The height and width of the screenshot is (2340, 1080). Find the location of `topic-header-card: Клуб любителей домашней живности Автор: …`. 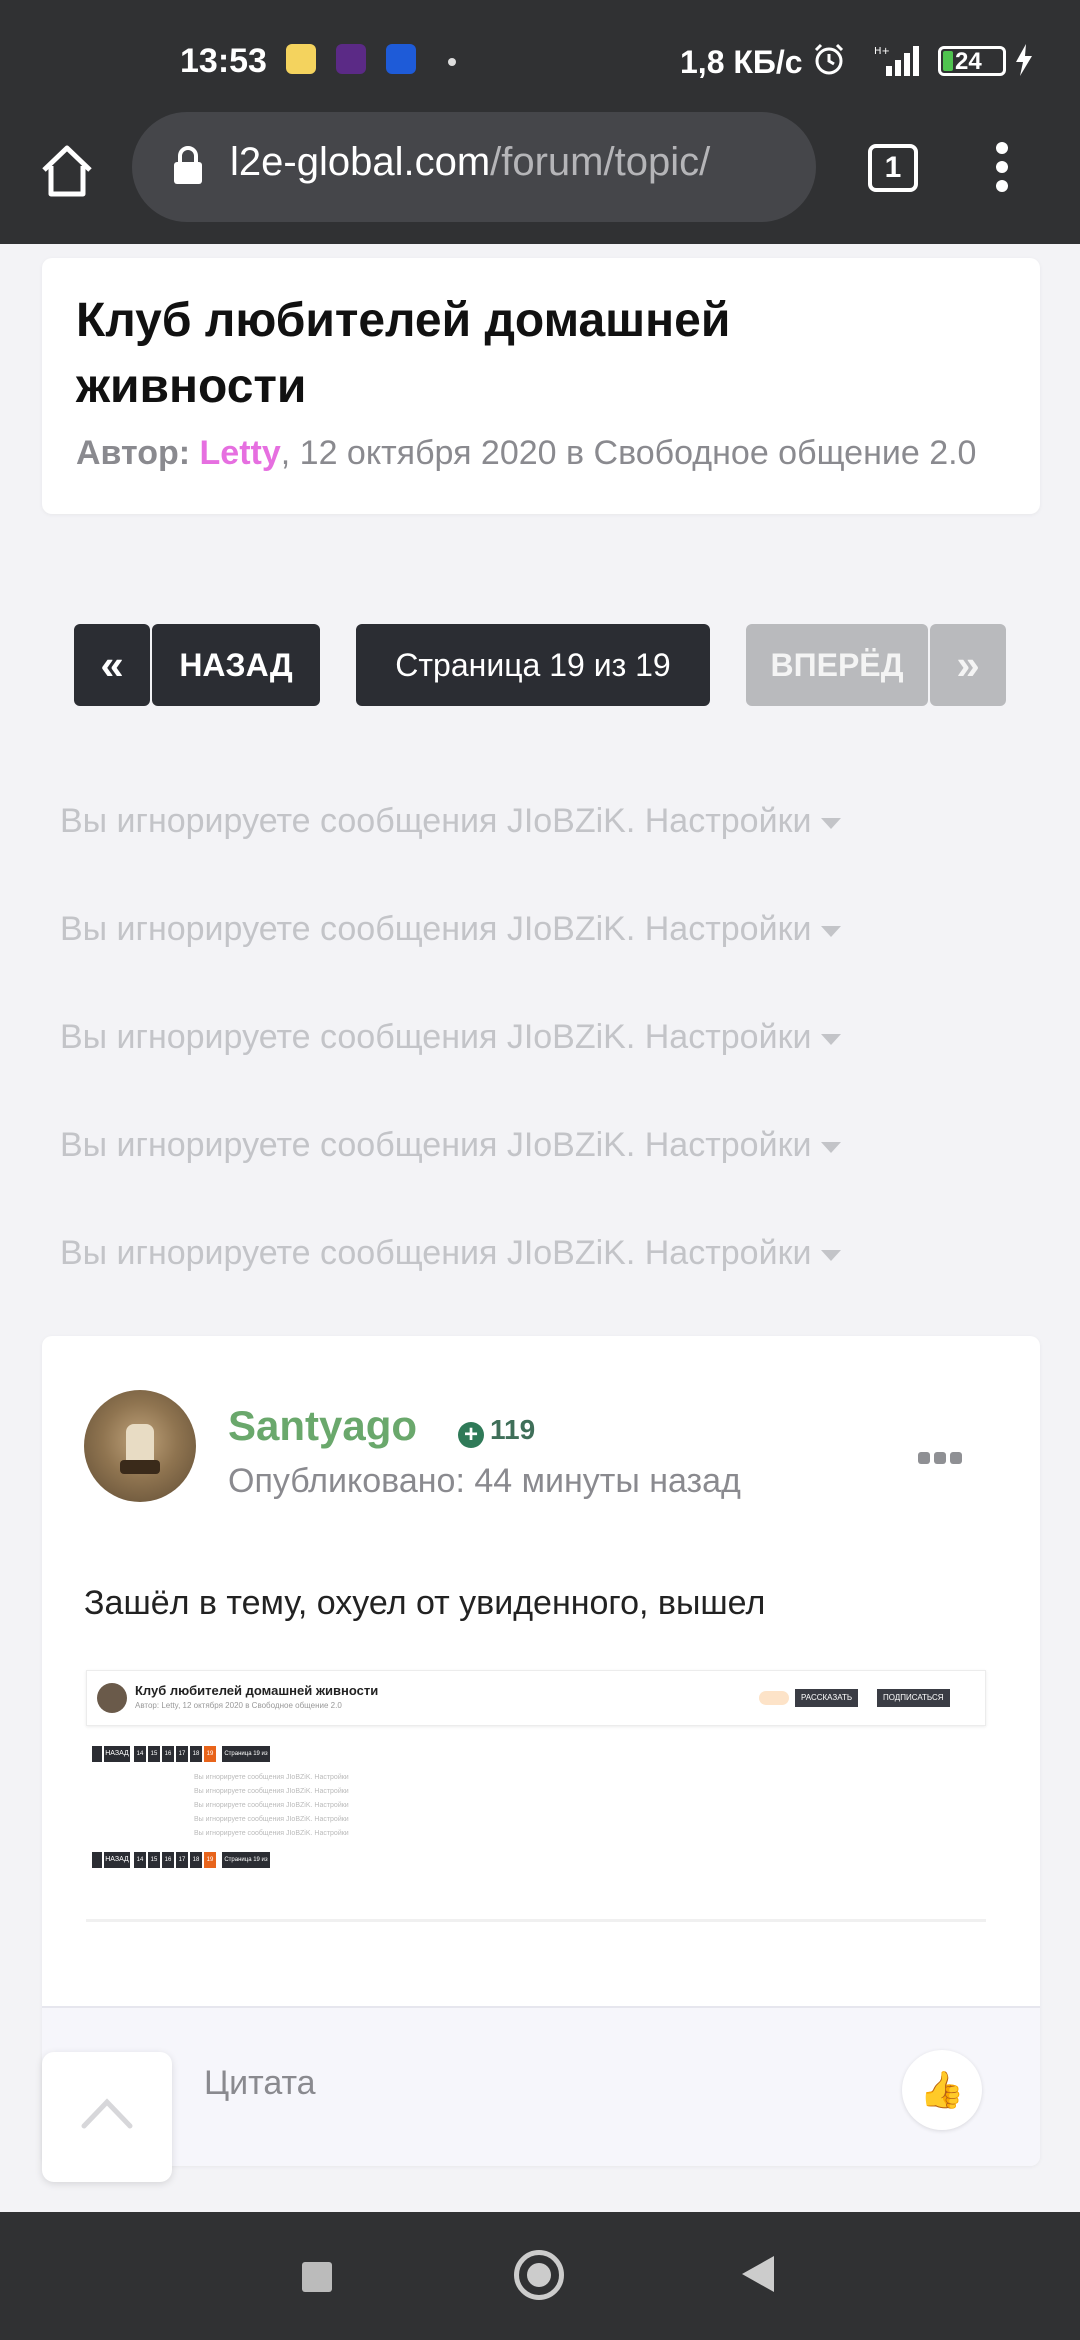

topic-header-card: Клуб любителей домашней живности Автор: … is located at coordinates (541, 386).